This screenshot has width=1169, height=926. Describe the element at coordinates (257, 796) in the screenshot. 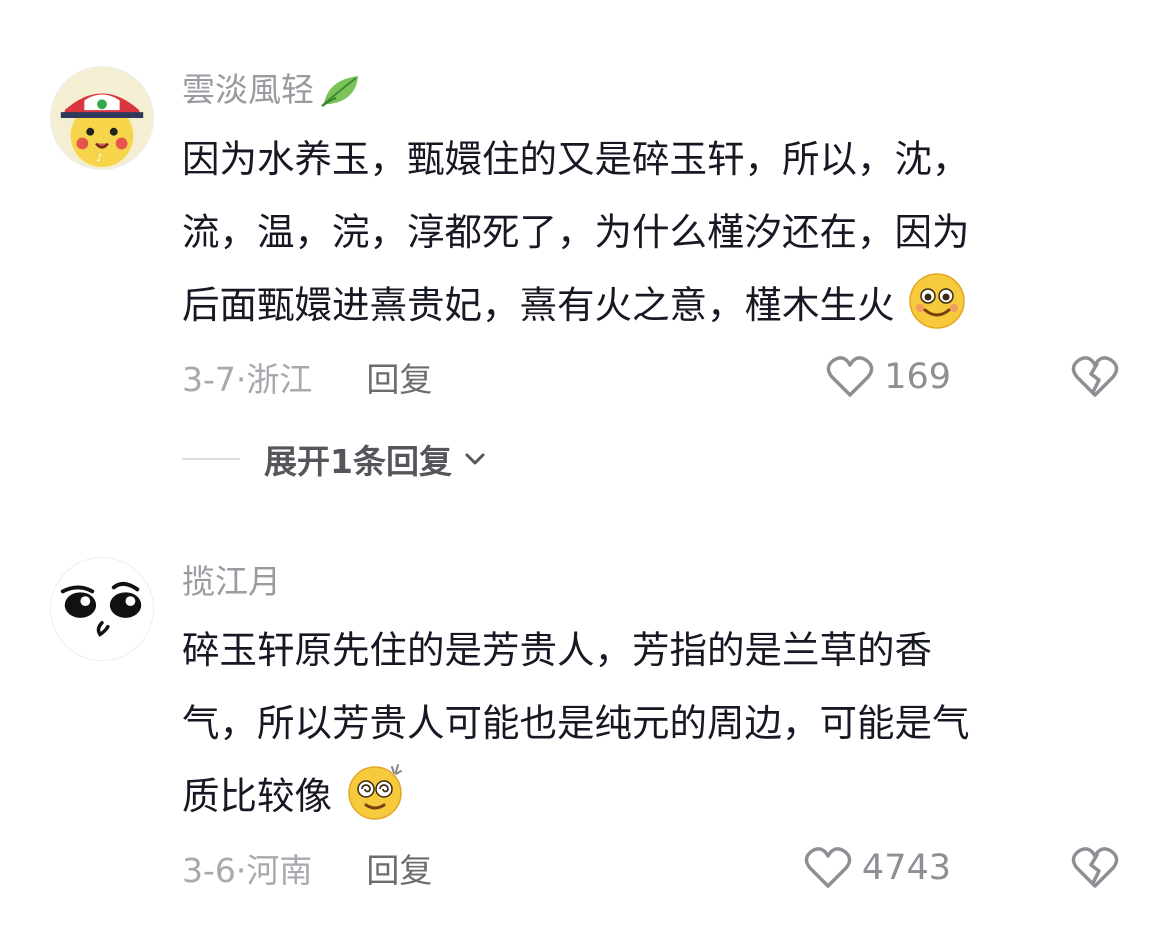

I see `comment-line: 质比较像` at that location.